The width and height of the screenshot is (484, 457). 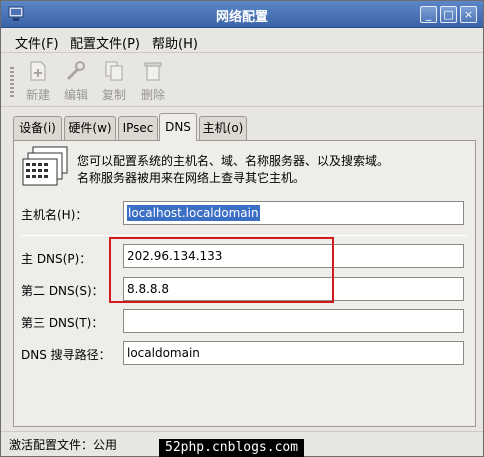 What do you see at coordinates (193, 213) in the screenshot?
I see `hostname-value: localhost.localdomain` at bounding box center [193, 213].